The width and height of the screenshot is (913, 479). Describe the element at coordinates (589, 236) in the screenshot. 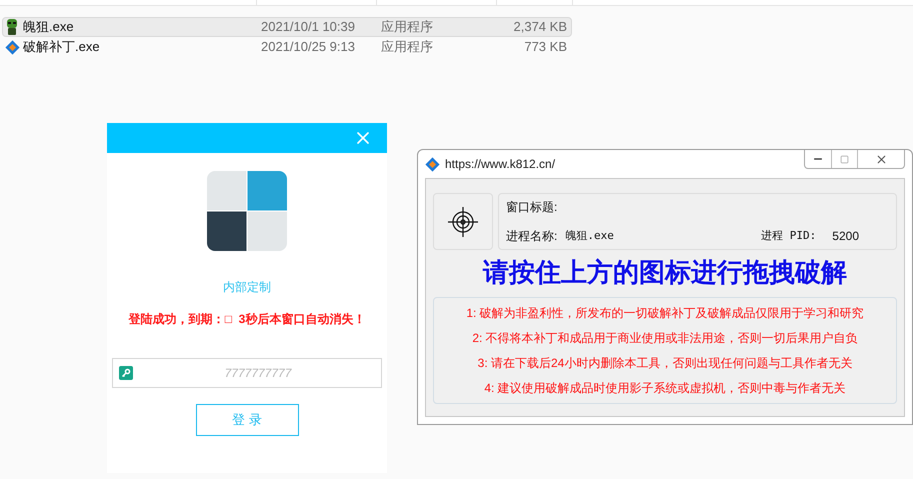

I see `process-name: 魄狙.exe` at that location.